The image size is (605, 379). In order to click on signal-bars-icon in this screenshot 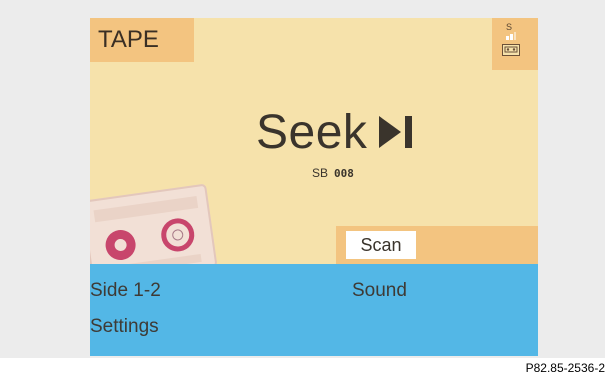, I will do `click(511, 36)`.